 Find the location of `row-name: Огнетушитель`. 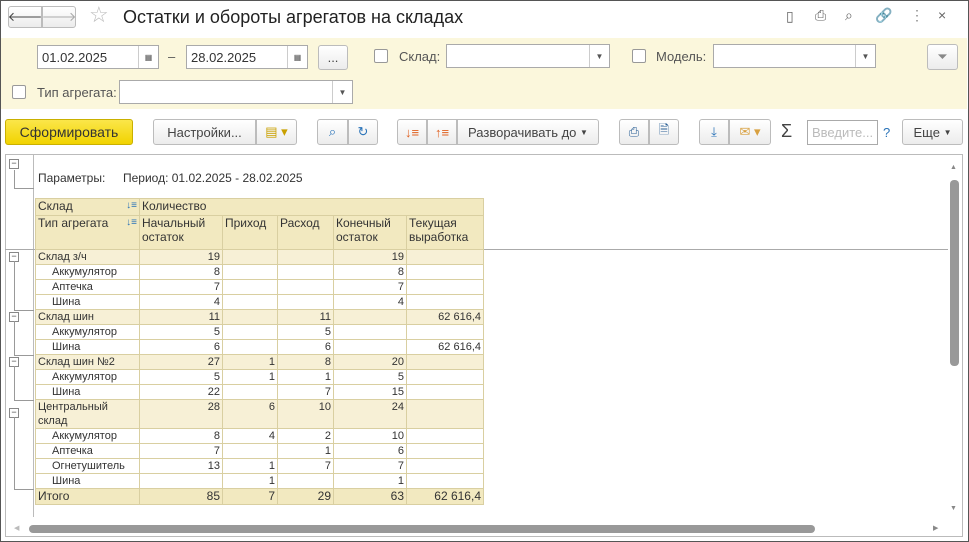

row-name: Огнетушитель is located at coordinates (87, 466).